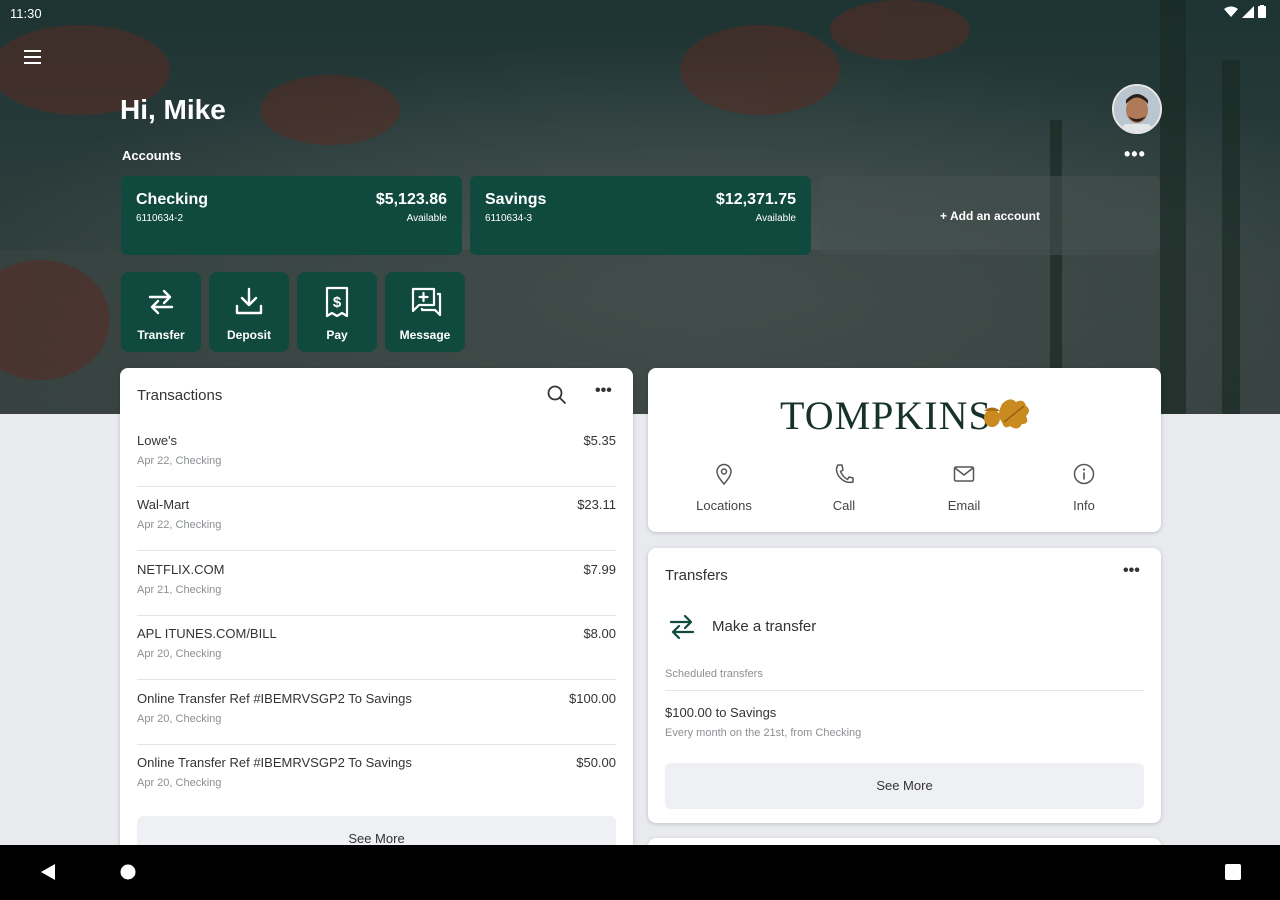  Describe the element at coordinates (1248, 11) in the screenshot. I see `signal-icon` at that location.